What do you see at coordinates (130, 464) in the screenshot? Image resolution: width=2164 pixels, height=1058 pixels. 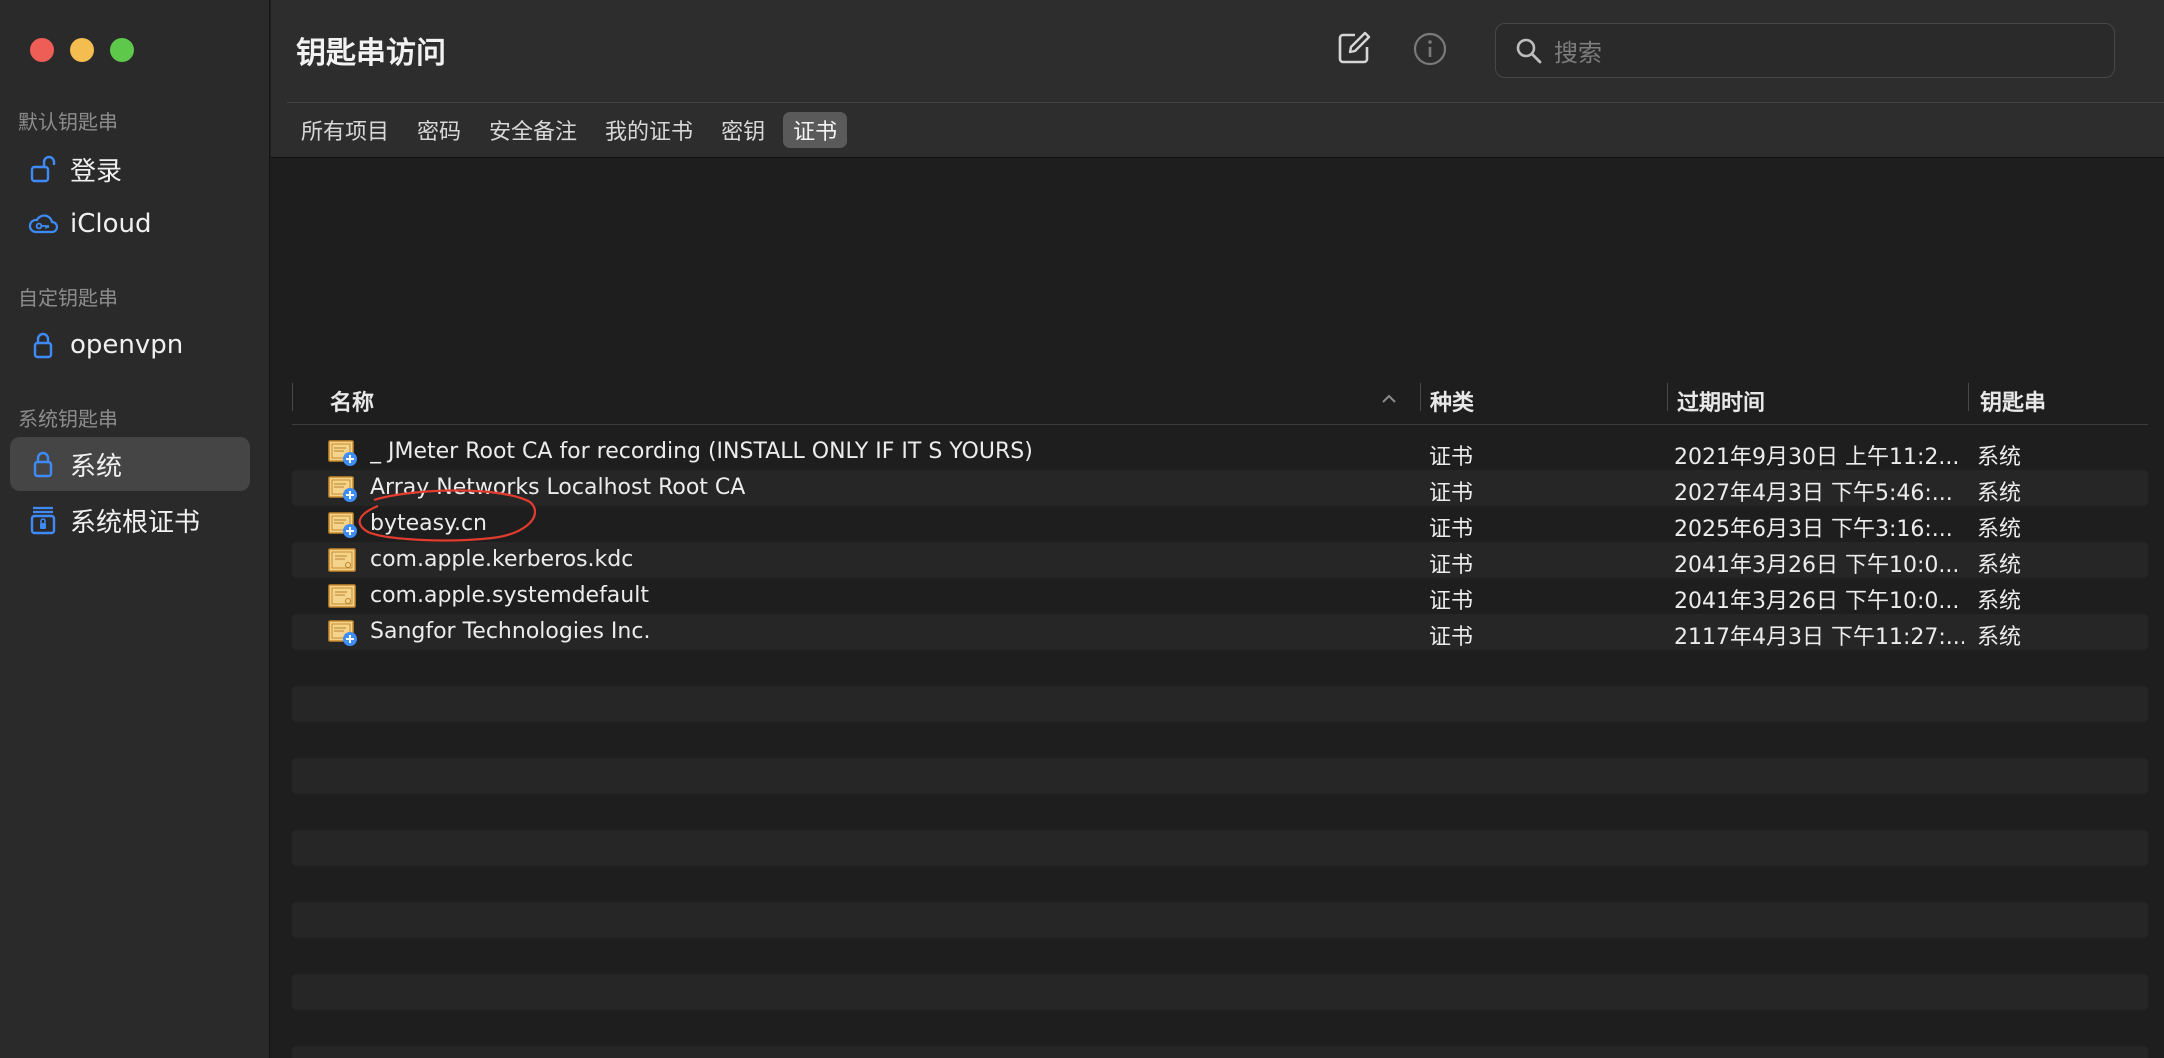 I see `sidebar-item-system: 系统` at bounding box center [130, 464].